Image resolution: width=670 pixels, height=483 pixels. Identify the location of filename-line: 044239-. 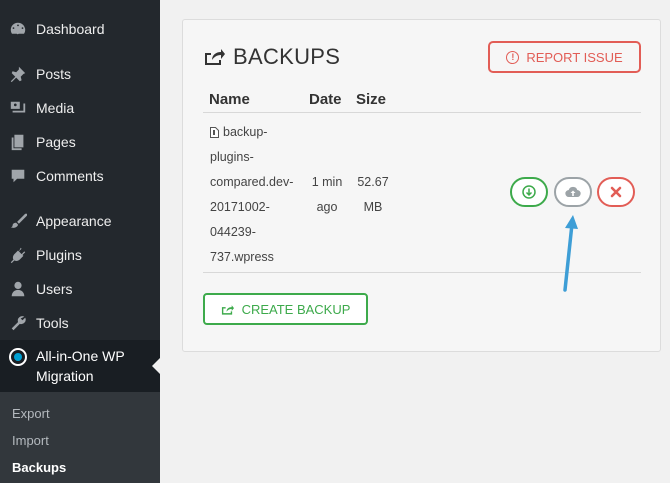
(233, 232).